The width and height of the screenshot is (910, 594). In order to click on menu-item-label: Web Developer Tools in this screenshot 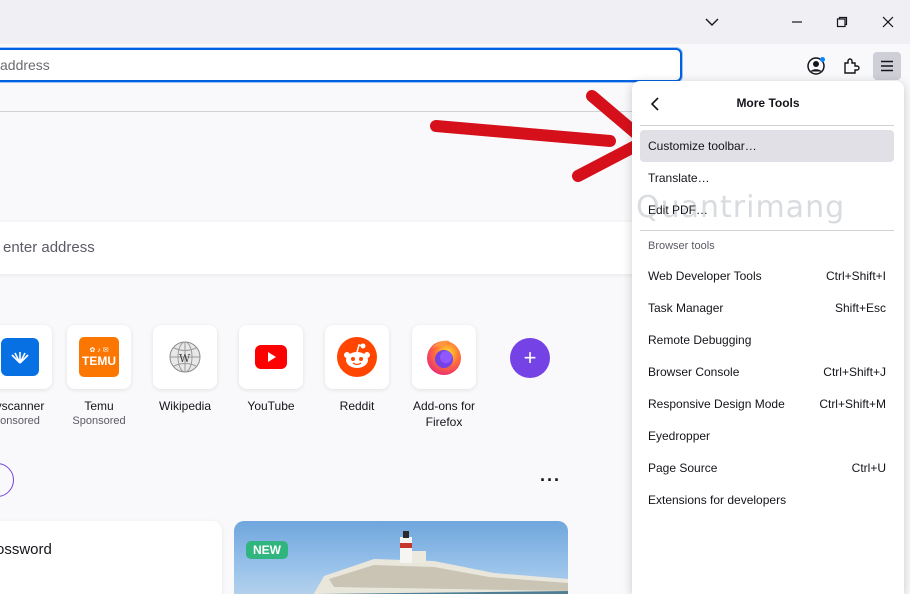, I will do `click(705, 276)`.